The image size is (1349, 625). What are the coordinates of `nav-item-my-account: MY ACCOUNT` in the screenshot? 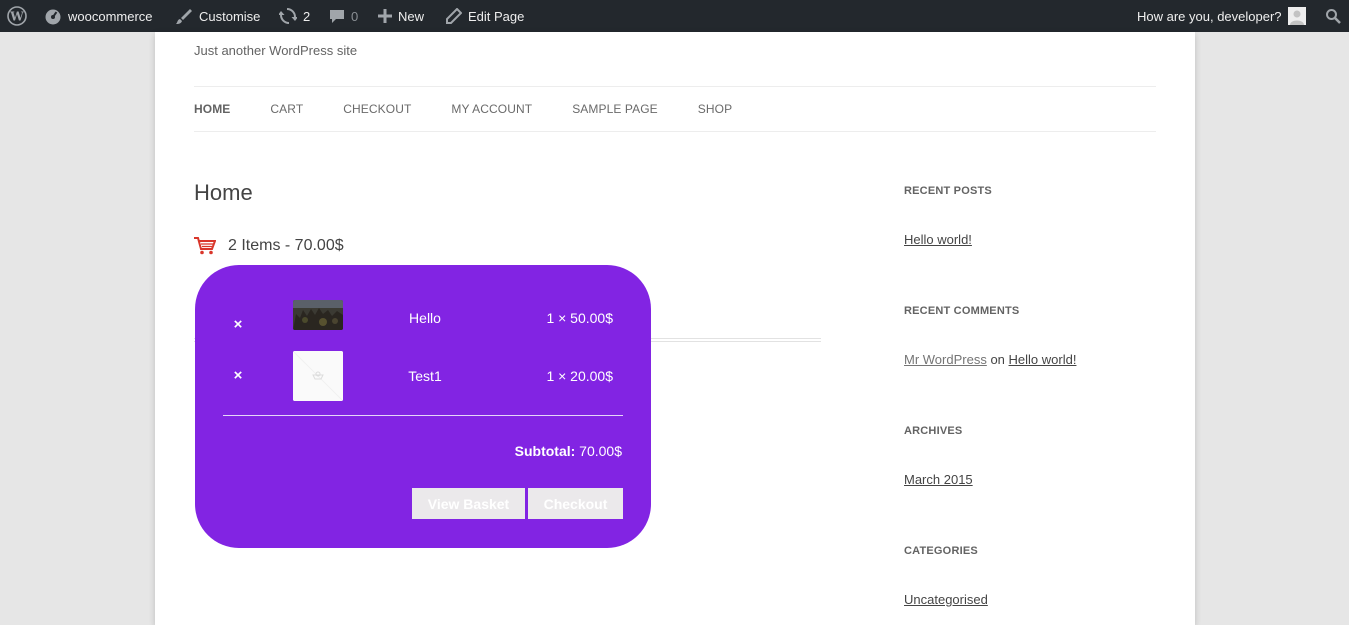 It's located at (491, 110).